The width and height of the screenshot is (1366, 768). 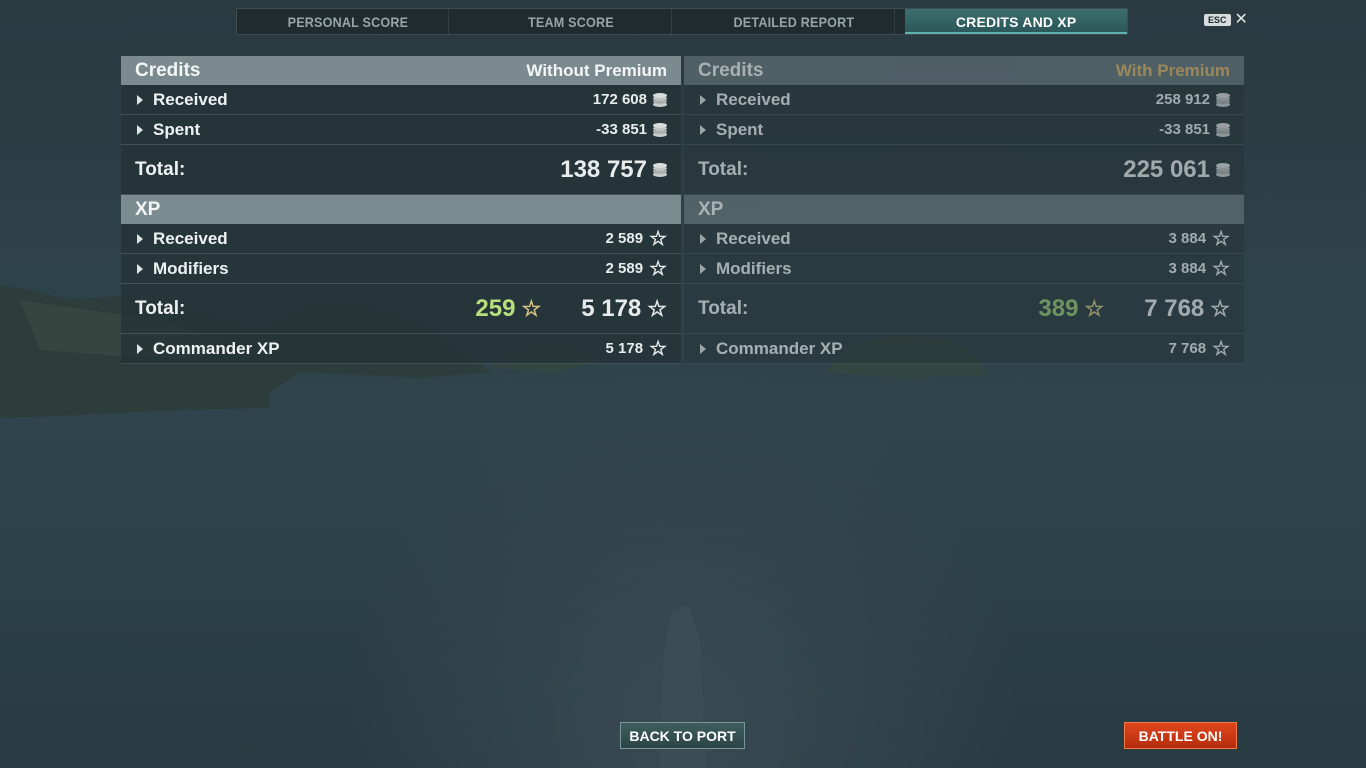 I want to click on esc-key-label: ESC, so click(x=1217, y=20).